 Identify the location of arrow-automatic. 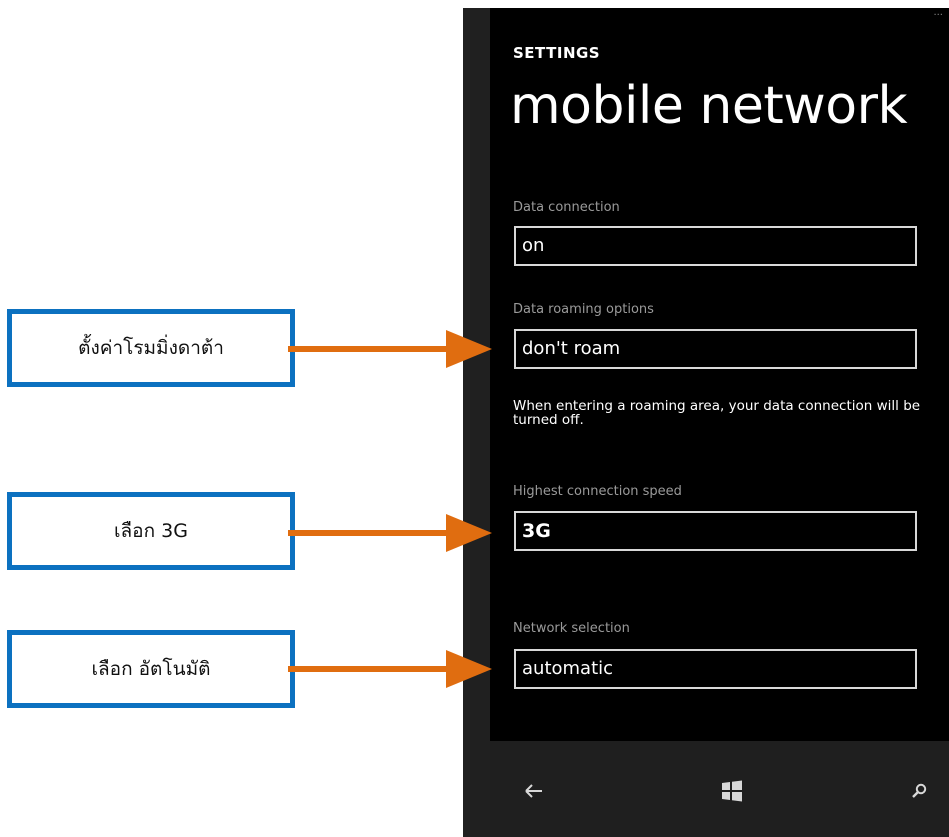
(390, 669).